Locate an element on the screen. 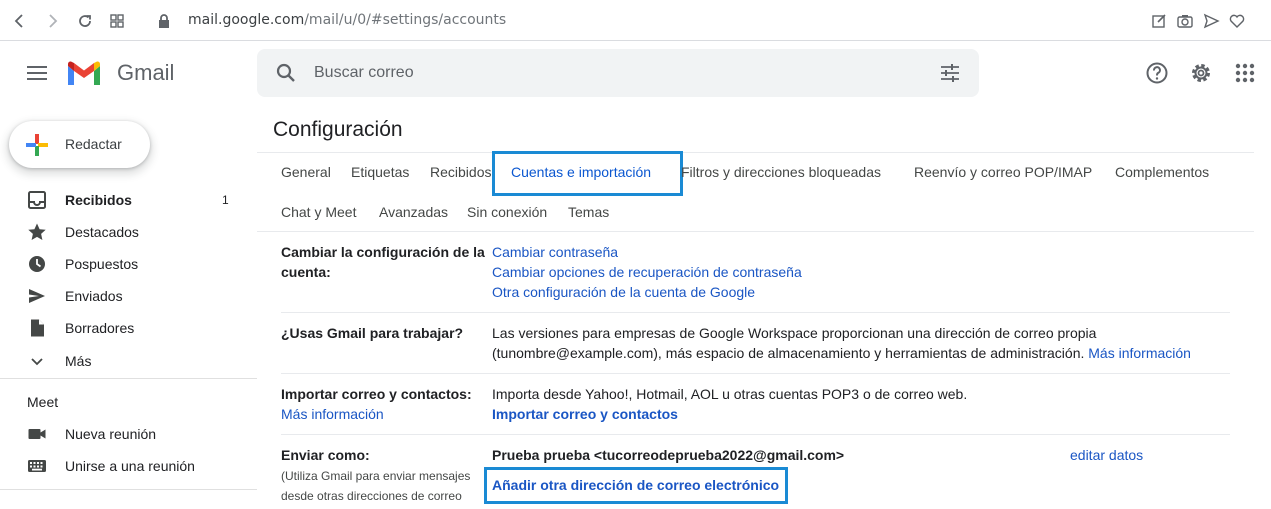  search-input: Buscar correo is located at coordinates (364, 73).